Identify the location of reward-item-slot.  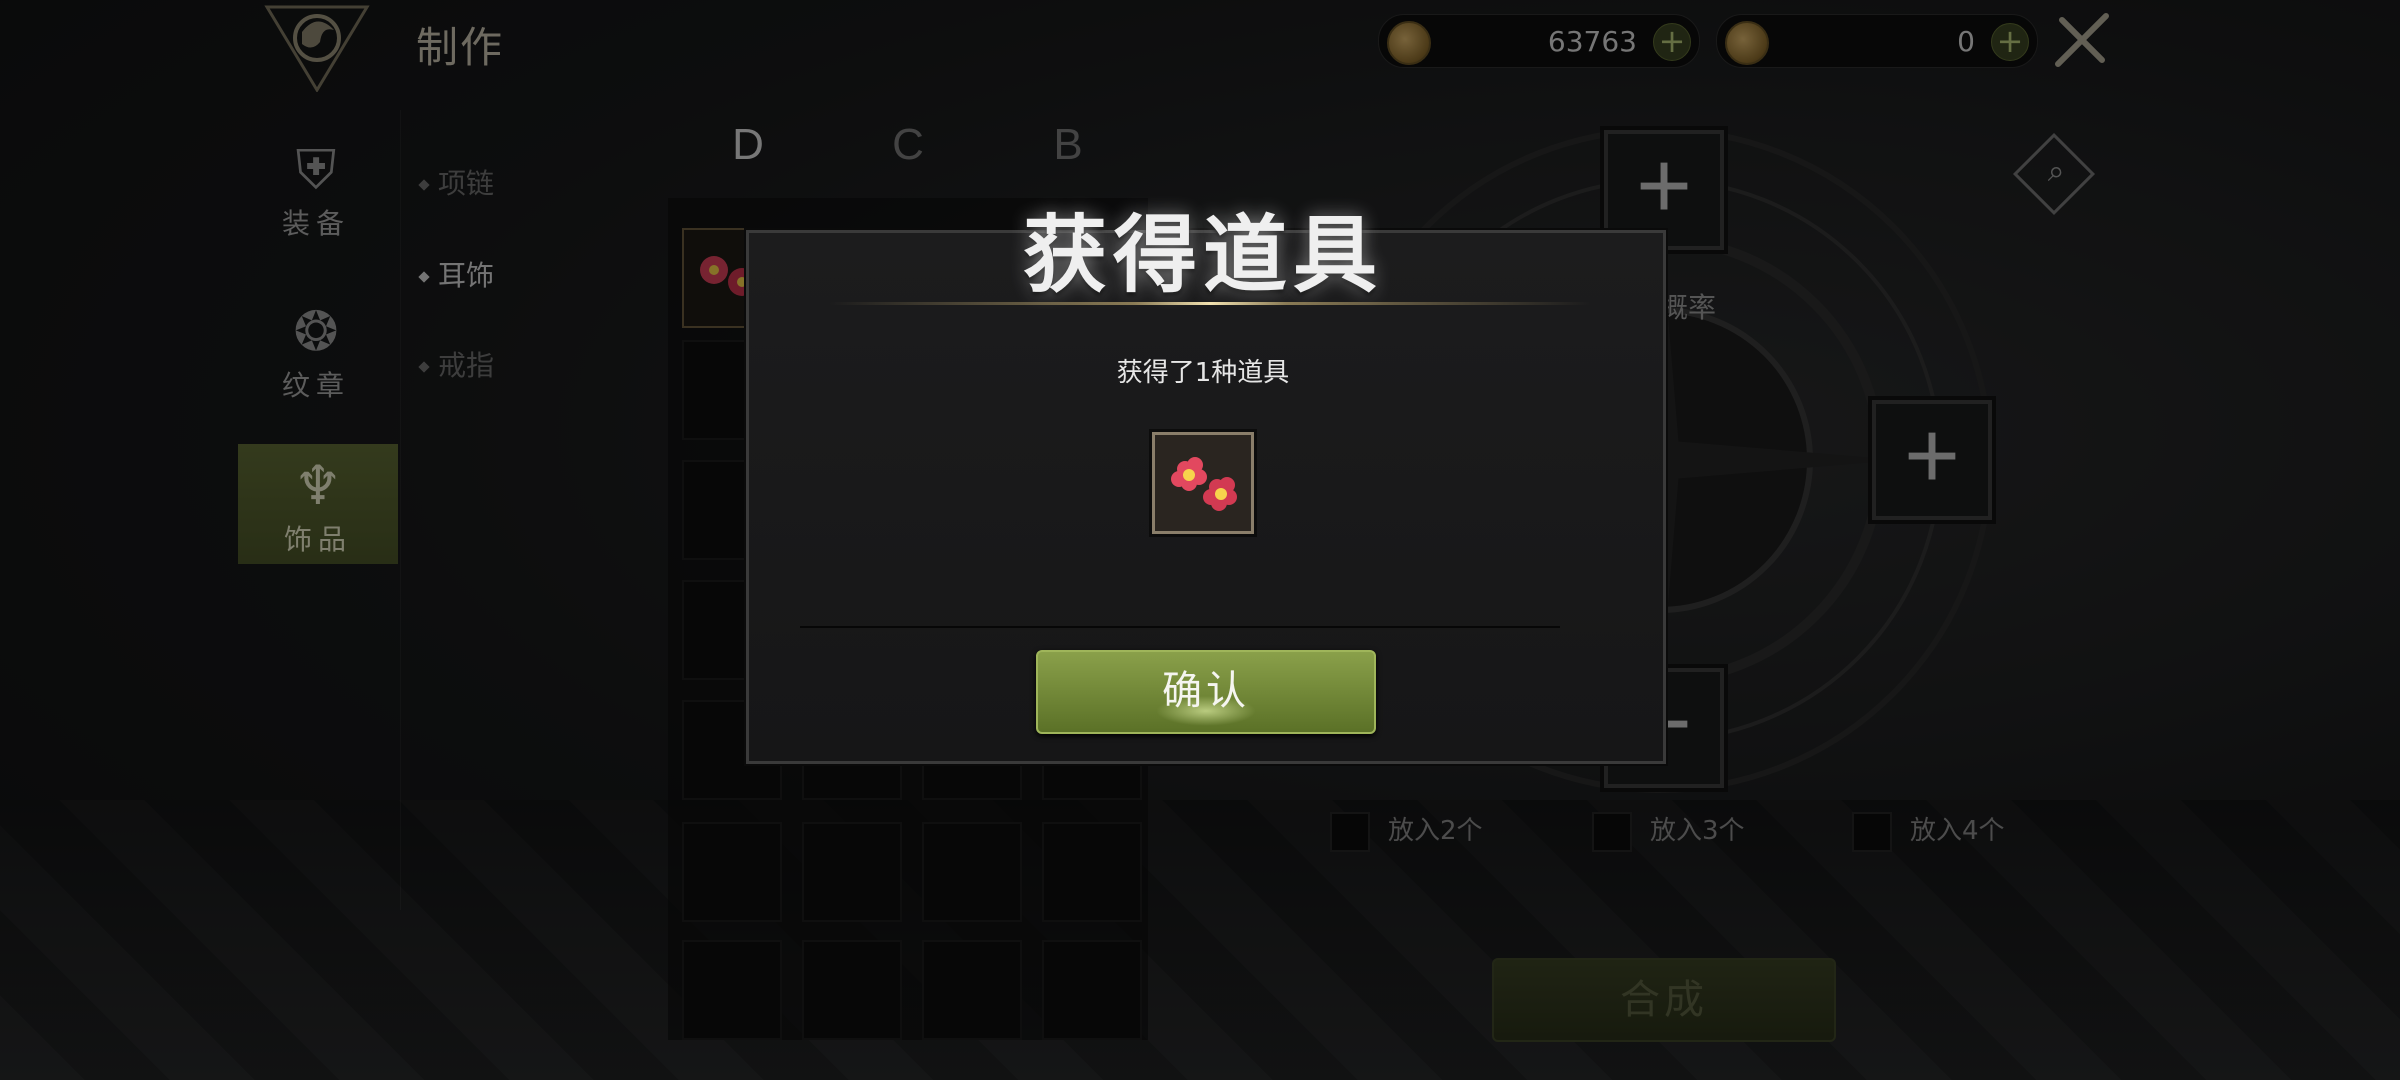
(1203, 483).